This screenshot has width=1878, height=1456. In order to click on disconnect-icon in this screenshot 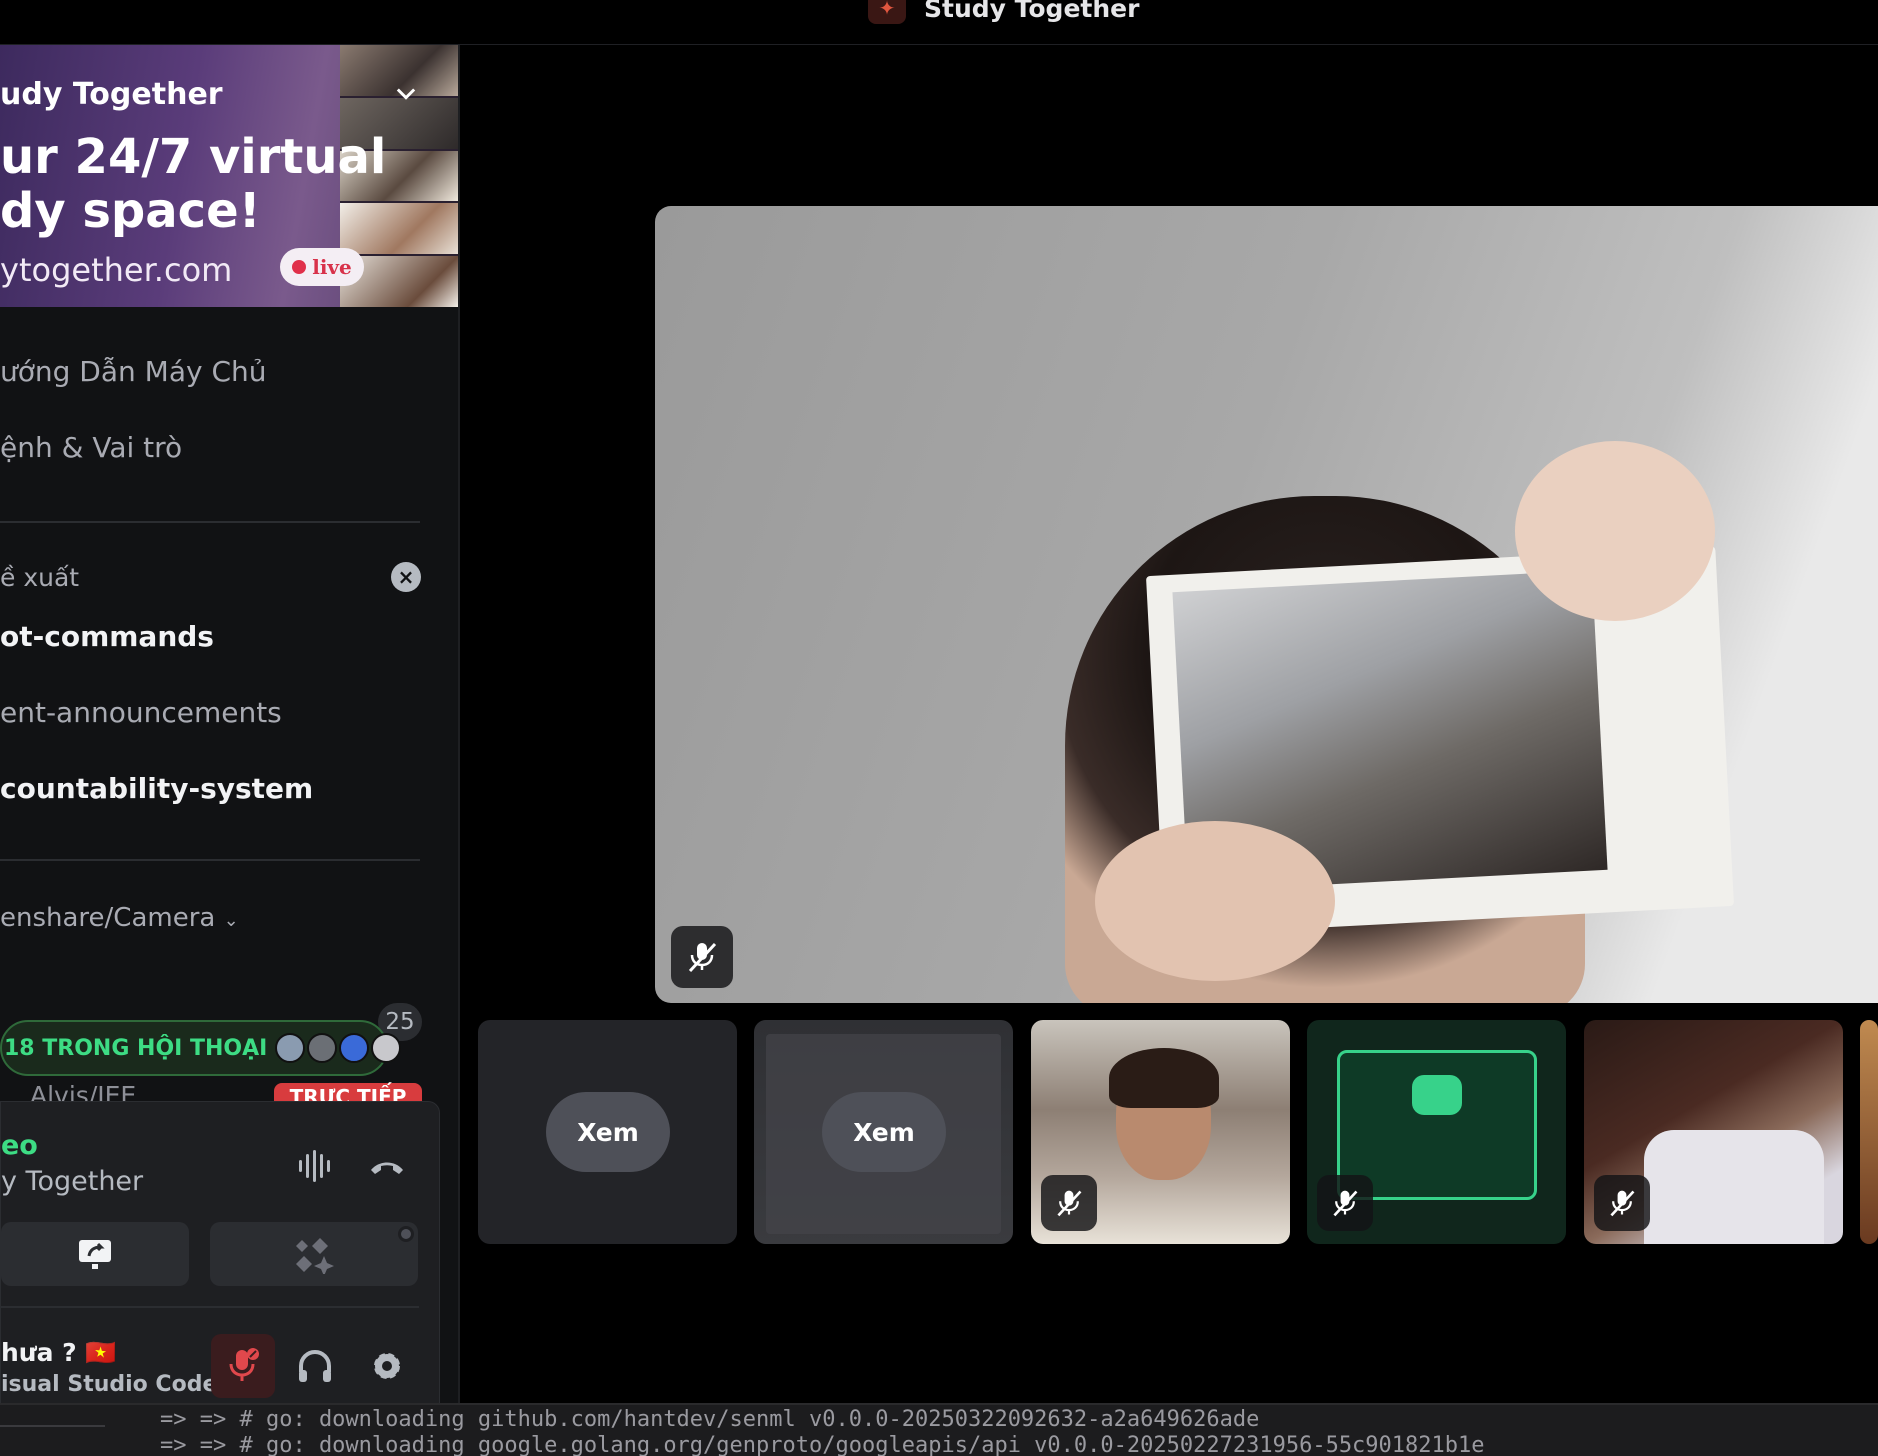, I will do `click(387, 1166)`.